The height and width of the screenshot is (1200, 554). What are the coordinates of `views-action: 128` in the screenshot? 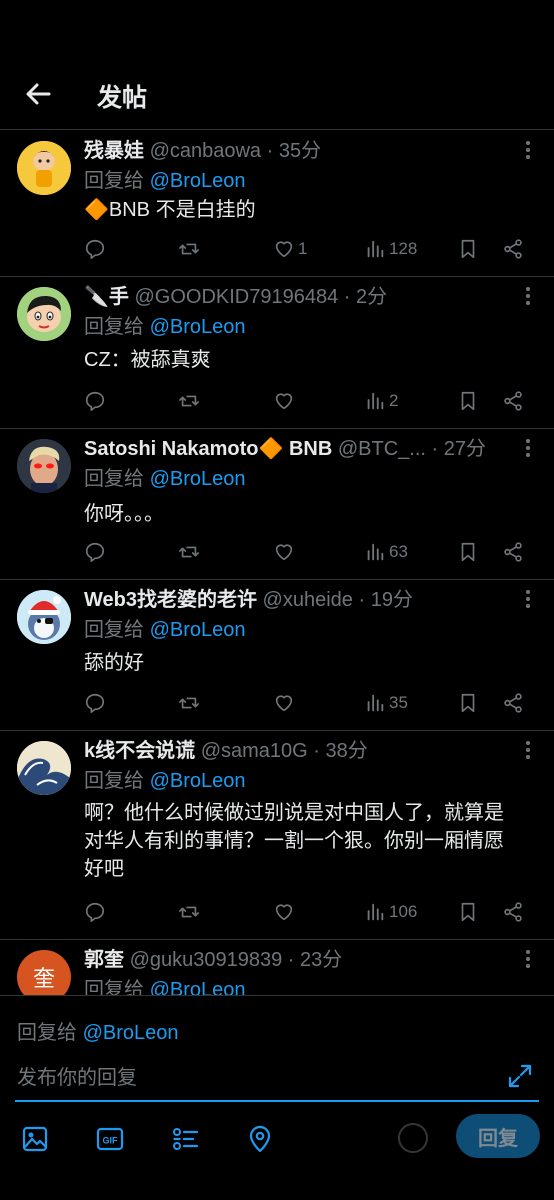 It's located at (390, 249).